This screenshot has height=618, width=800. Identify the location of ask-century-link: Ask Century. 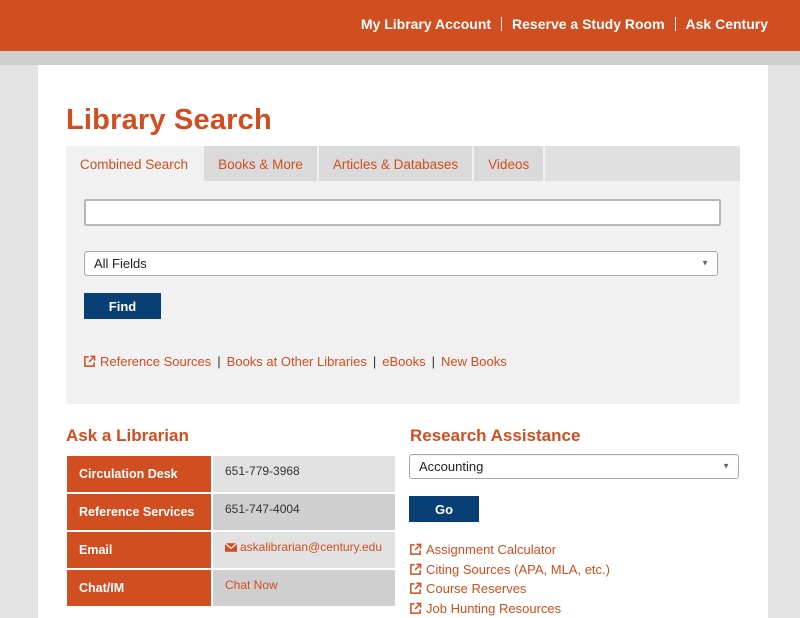
(727, 24).